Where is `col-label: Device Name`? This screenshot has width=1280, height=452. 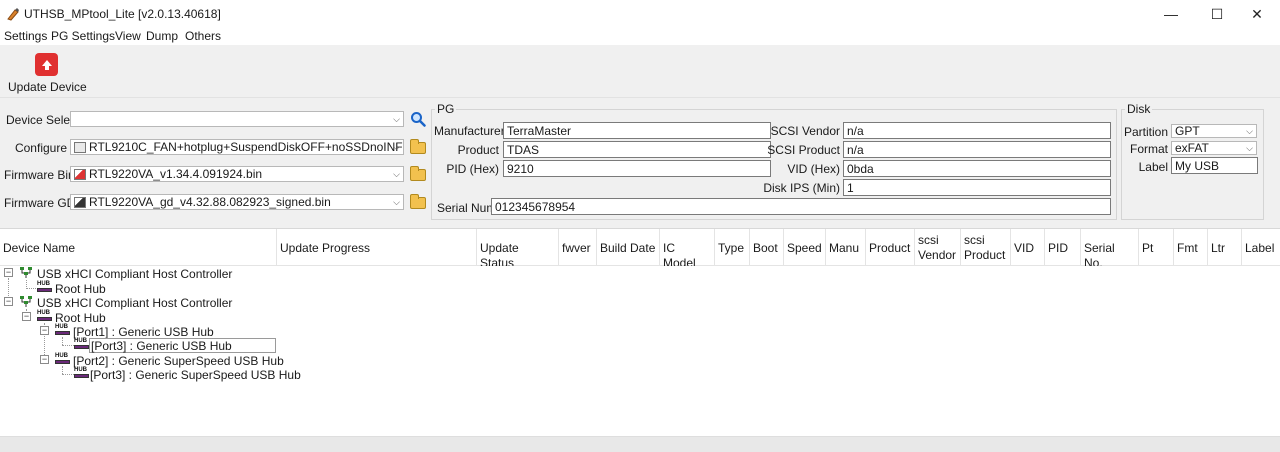
col-label: Device Name is located at coordinates (39, 248).